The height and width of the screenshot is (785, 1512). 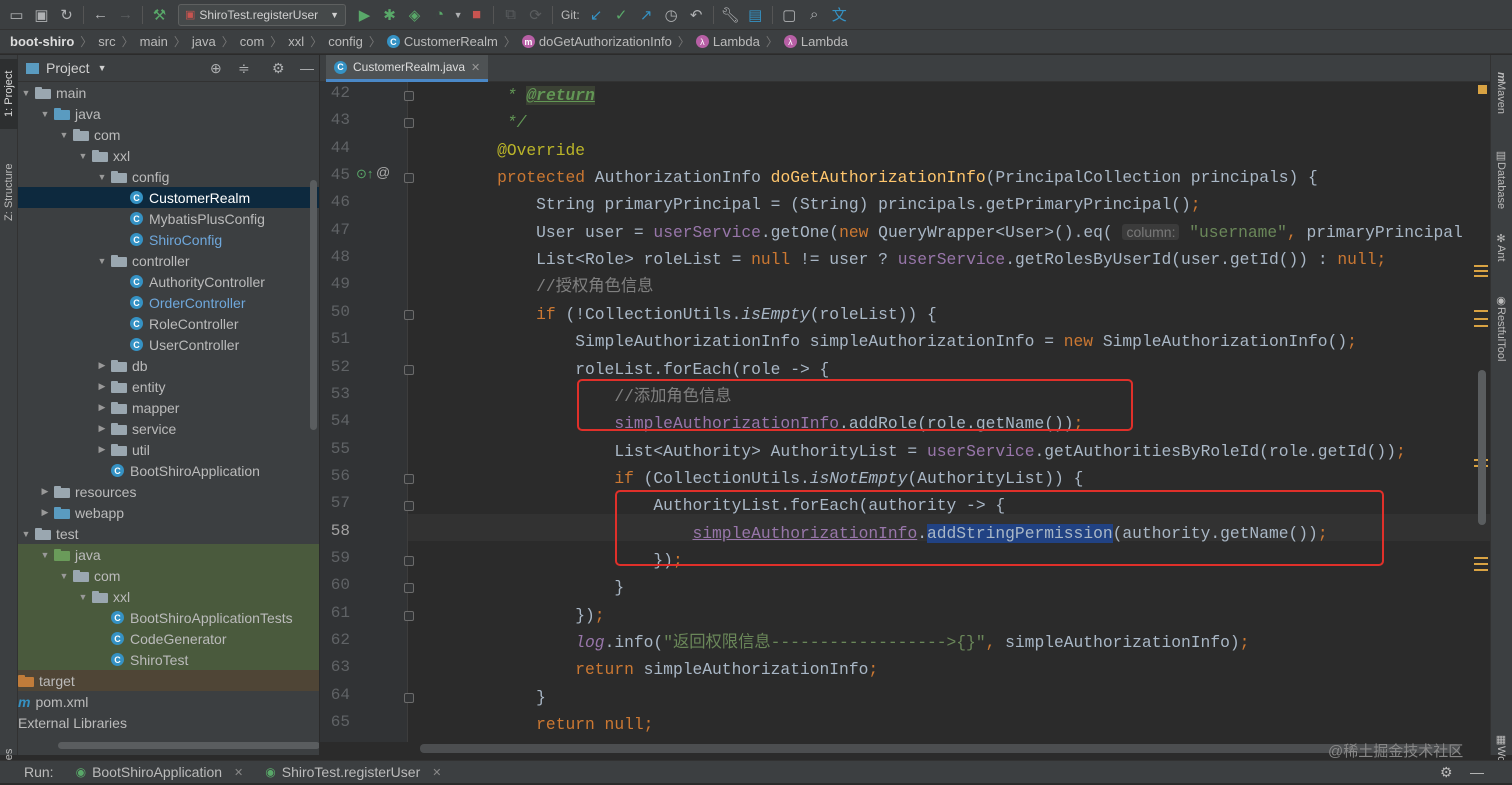 I want to click on breadcrumb-xxl: xxl, so click(x=296, y=41).